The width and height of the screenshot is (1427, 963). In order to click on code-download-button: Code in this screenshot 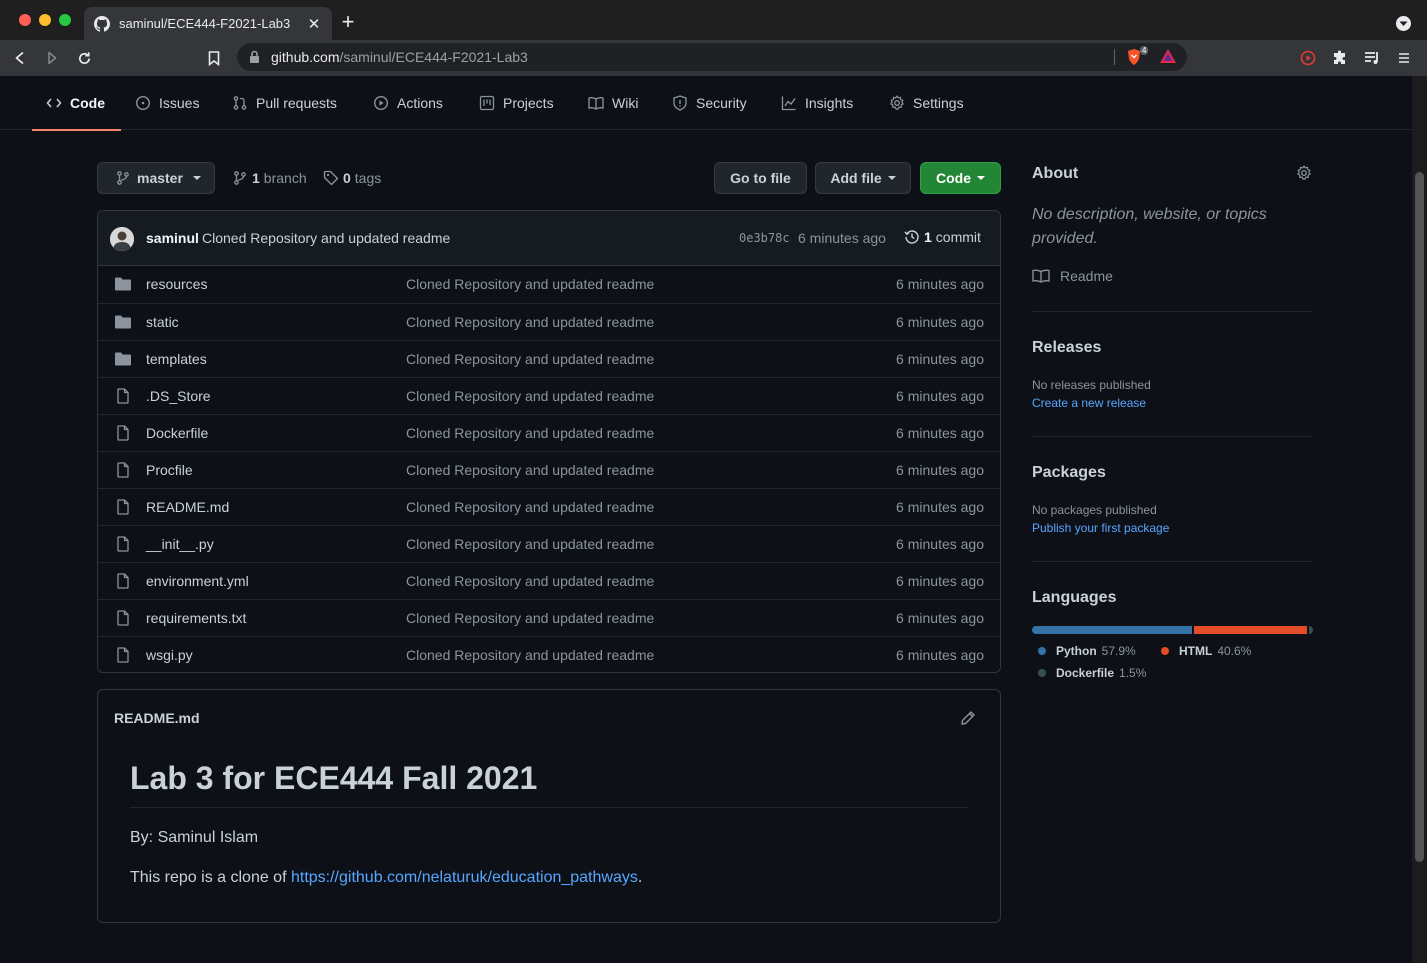, I will do `click(960, 178)`.